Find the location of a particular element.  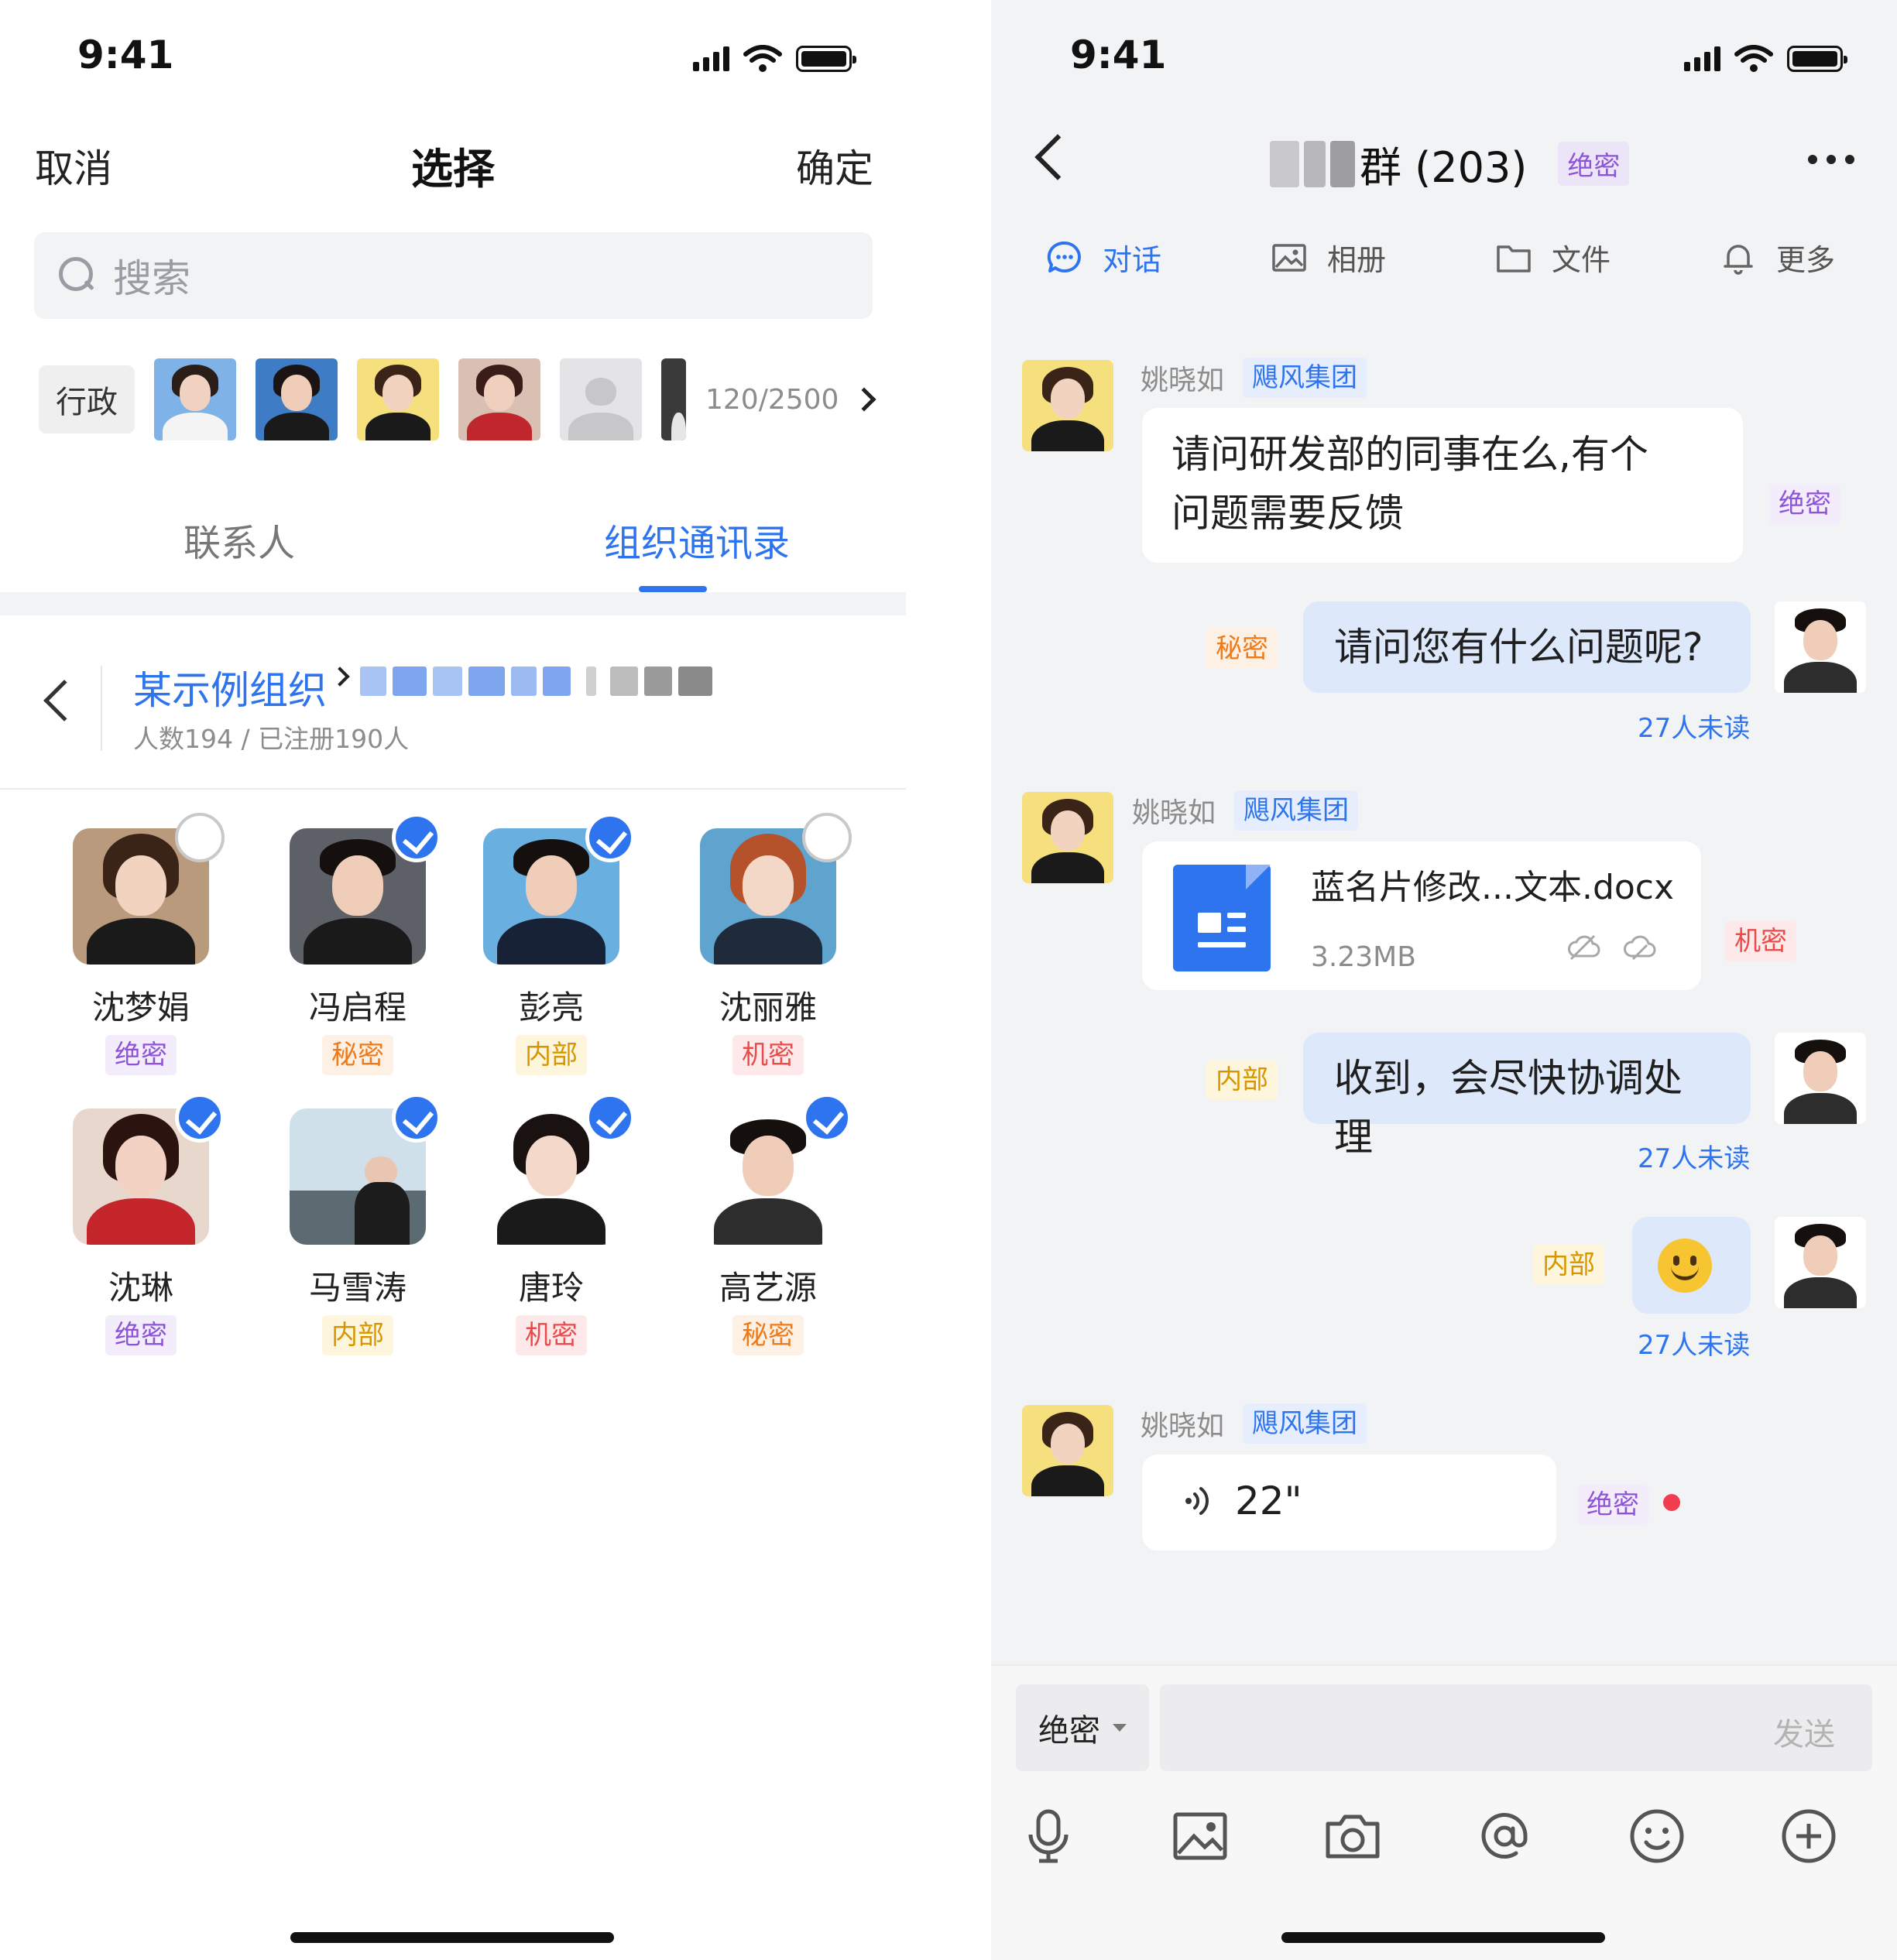

page-title: 选择 is located at coordinates (453, 169).